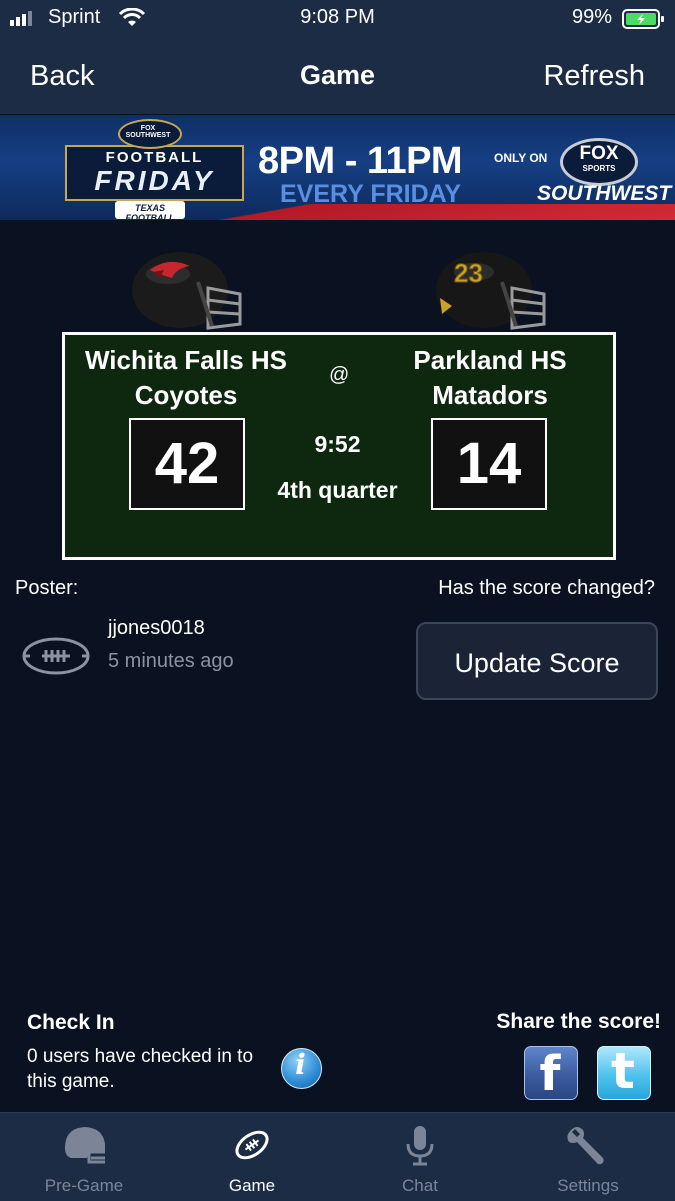 This screenshot has height=1201, width=675. I want to click on home-score-box: 42, so click(187, 464).